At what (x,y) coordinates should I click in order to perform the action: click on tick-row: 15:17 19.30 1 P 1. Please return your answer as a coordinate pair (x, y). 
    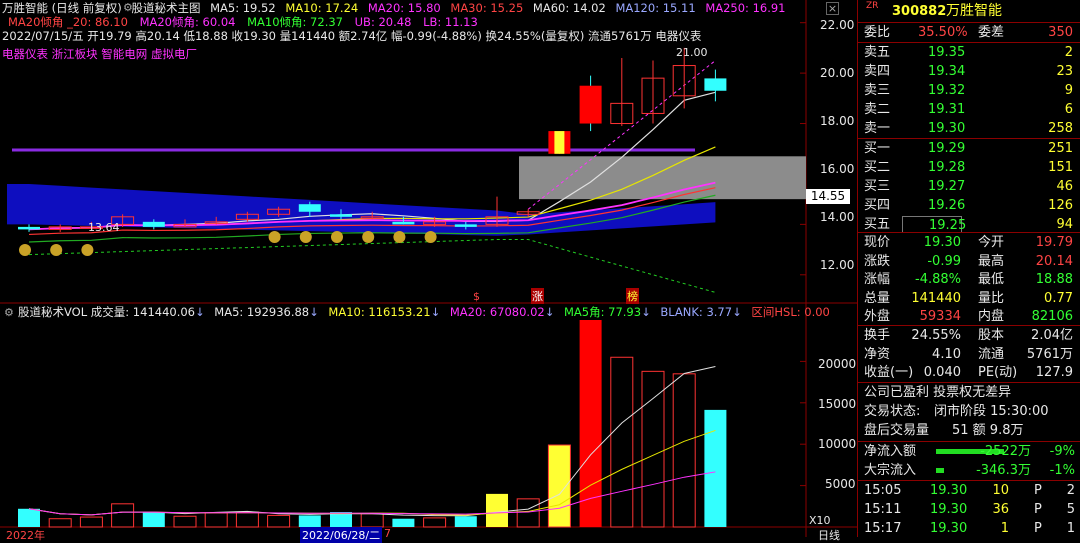
    Looking at the image, I should click on (969, 528).